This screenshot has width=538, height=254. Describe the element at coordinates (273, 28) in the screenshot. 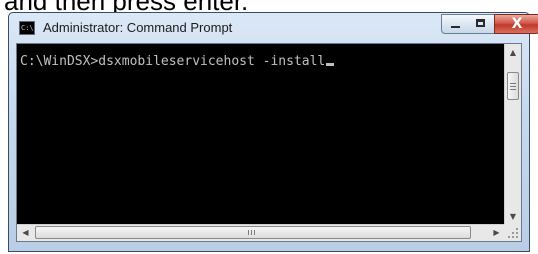

I see `title-bar: C:\ Administrator: Command Prompt X` at that location.